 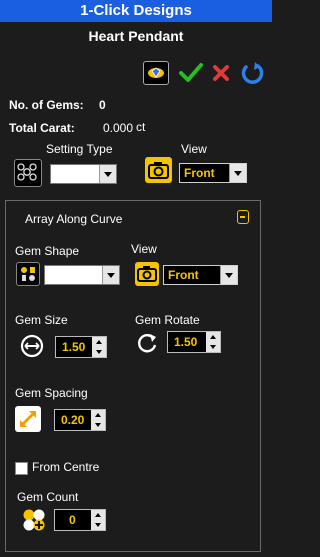 What do you see at coordinates (32, 346) in the screenshot?
I see `gem-size-icon` at bounding box center [32, 346].